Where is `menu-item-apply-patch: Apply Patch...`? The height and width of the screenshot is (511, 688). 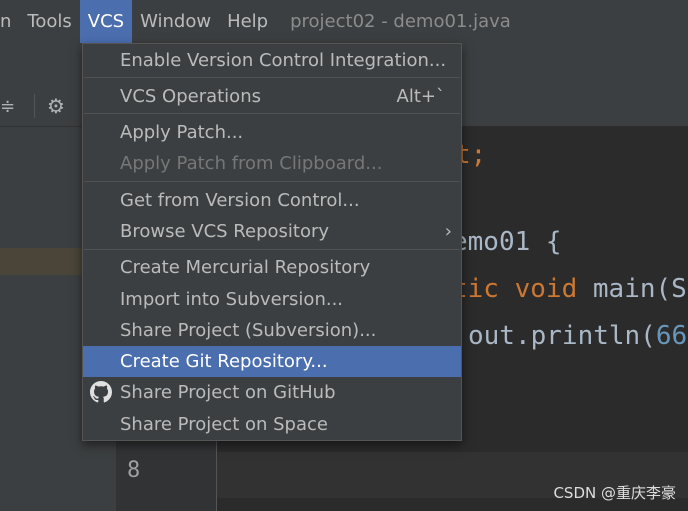 menu-item-apply-patch: Apply Patch... is located at coordinates (272, 132).